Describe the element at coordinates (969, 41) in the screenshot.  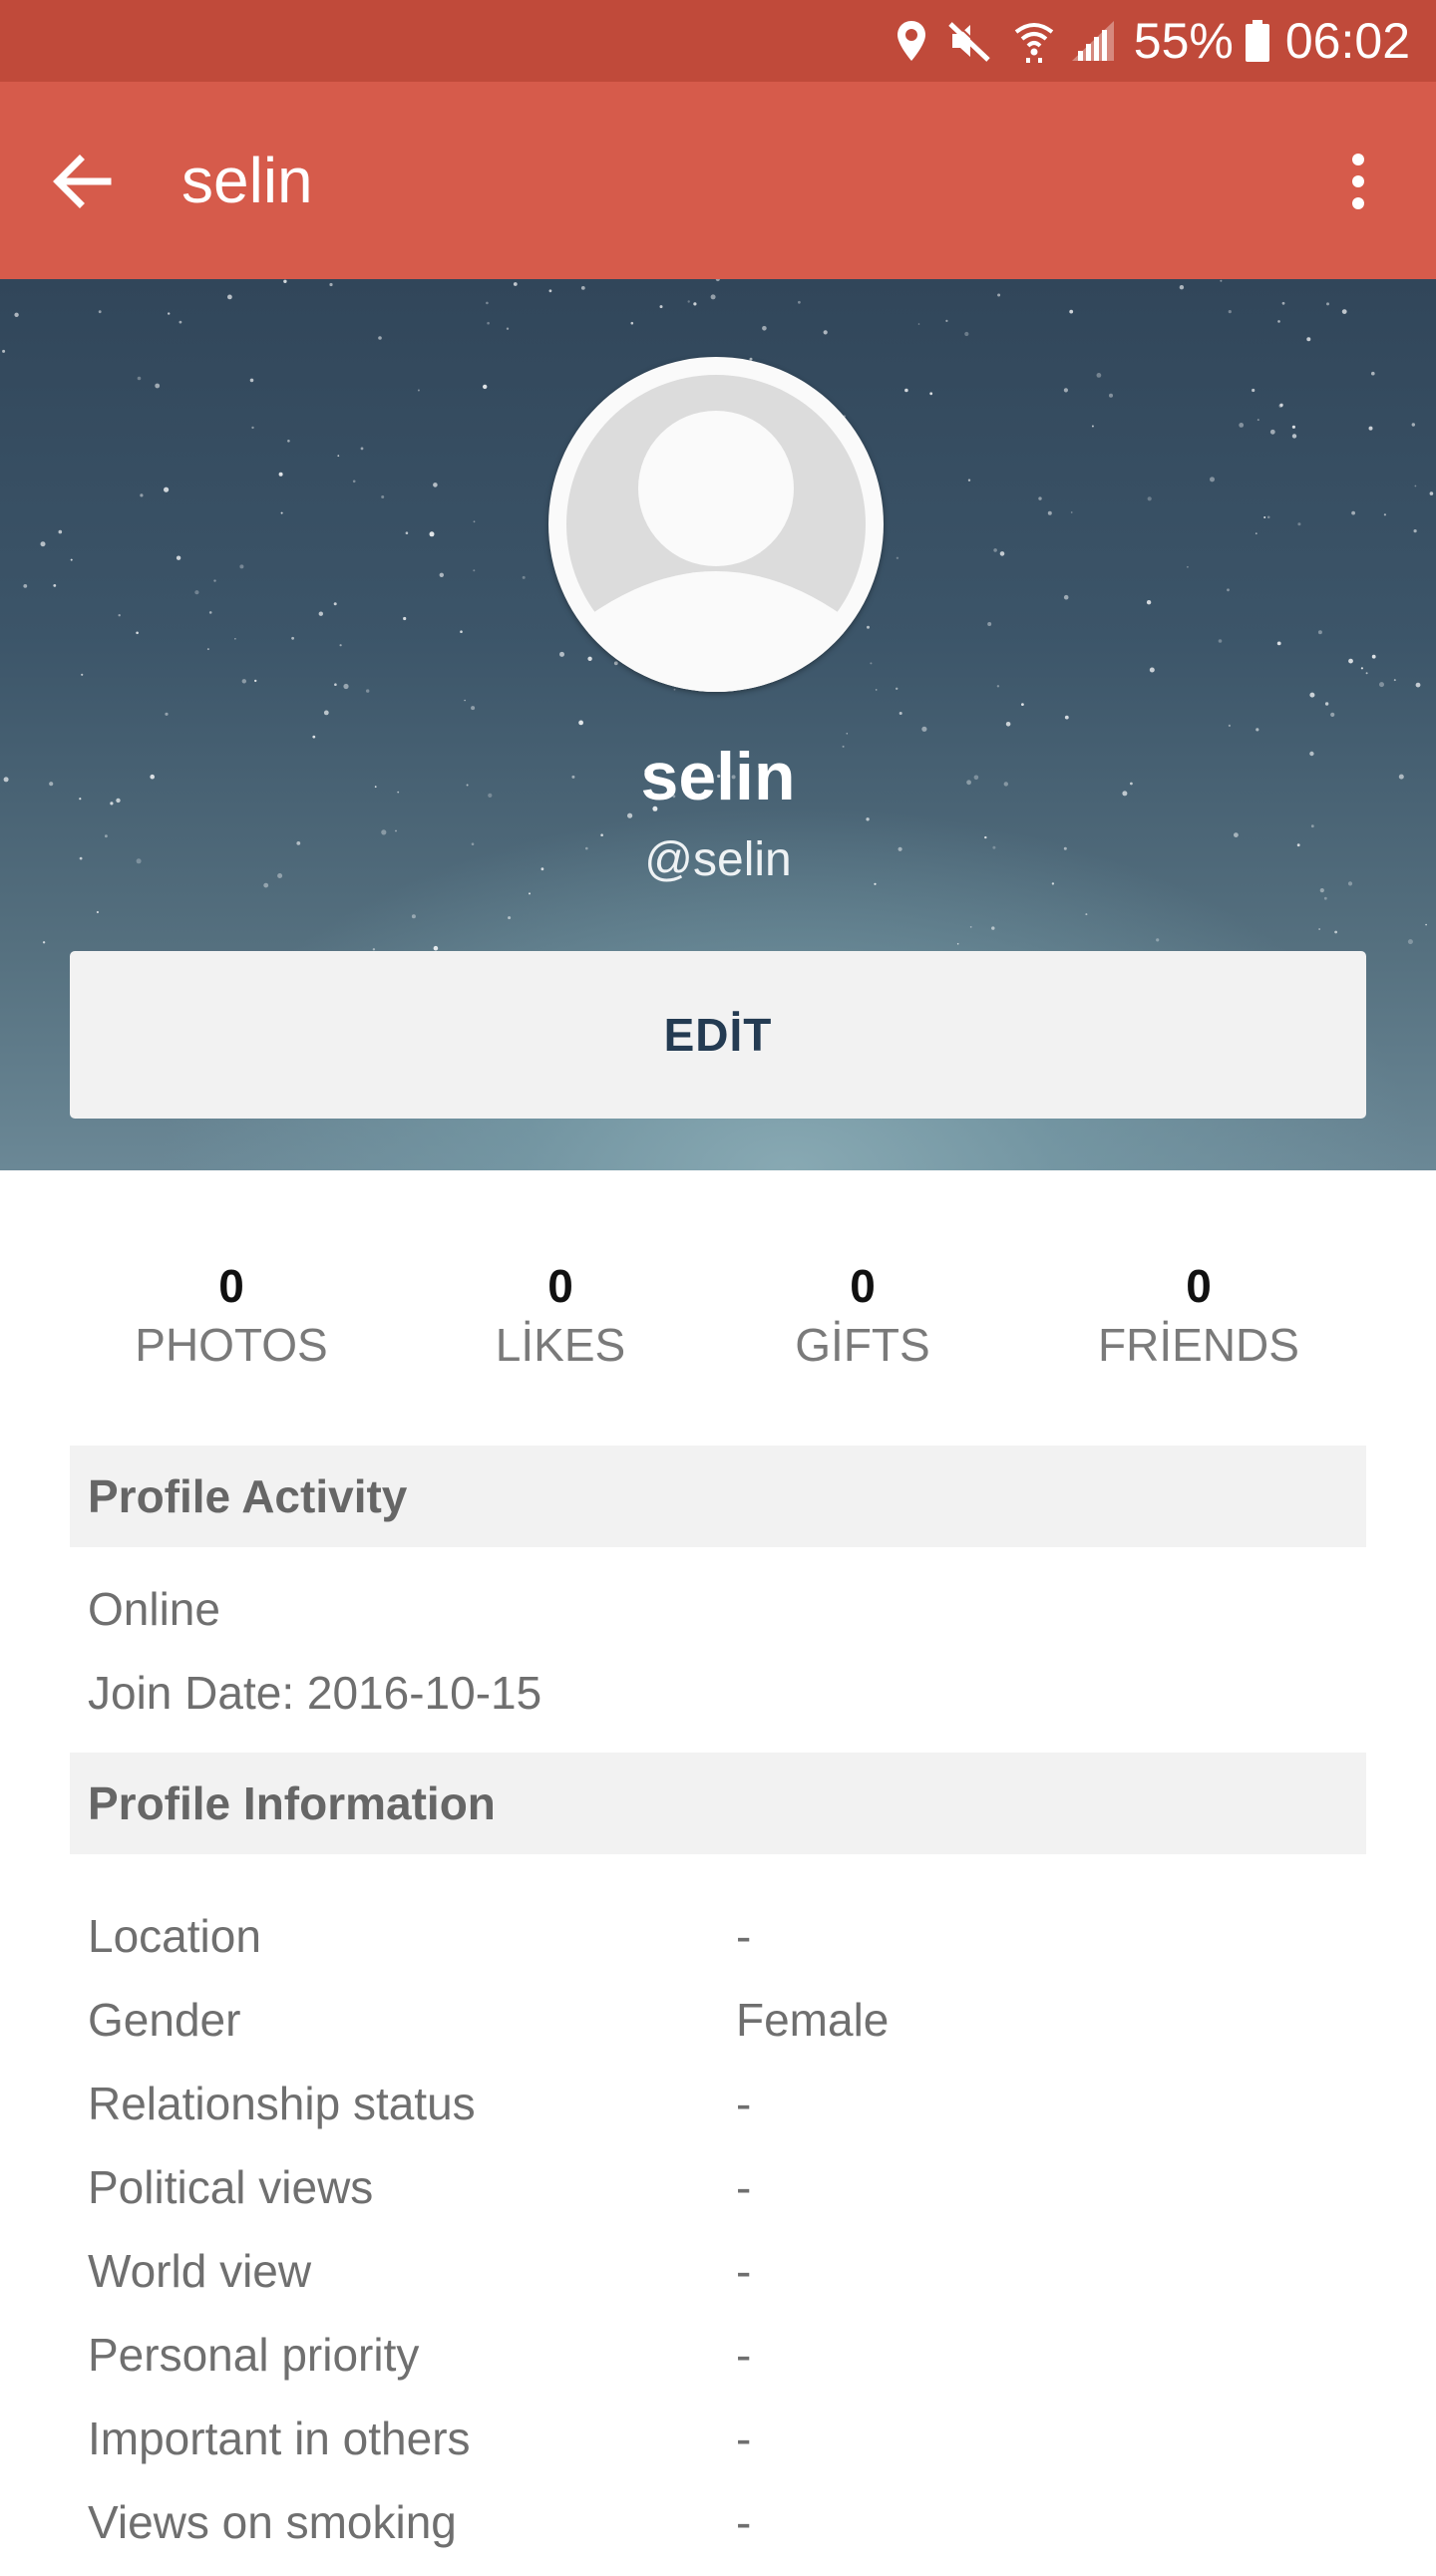
I see `mute-icon` at that location.